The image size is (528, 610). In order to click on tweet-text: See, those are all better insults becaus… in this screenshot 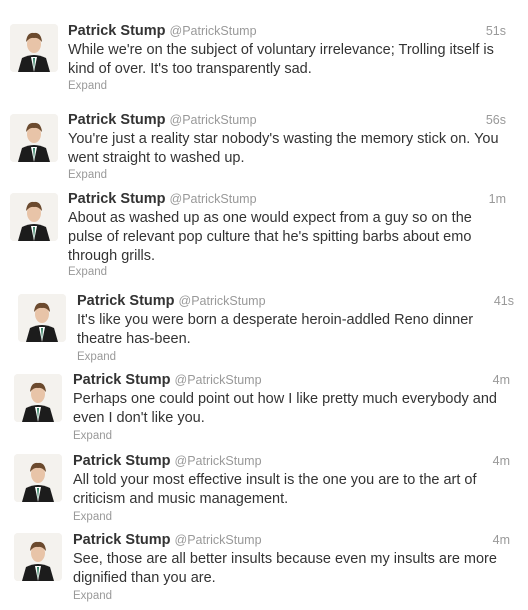, I will do `click(285, 568)`.